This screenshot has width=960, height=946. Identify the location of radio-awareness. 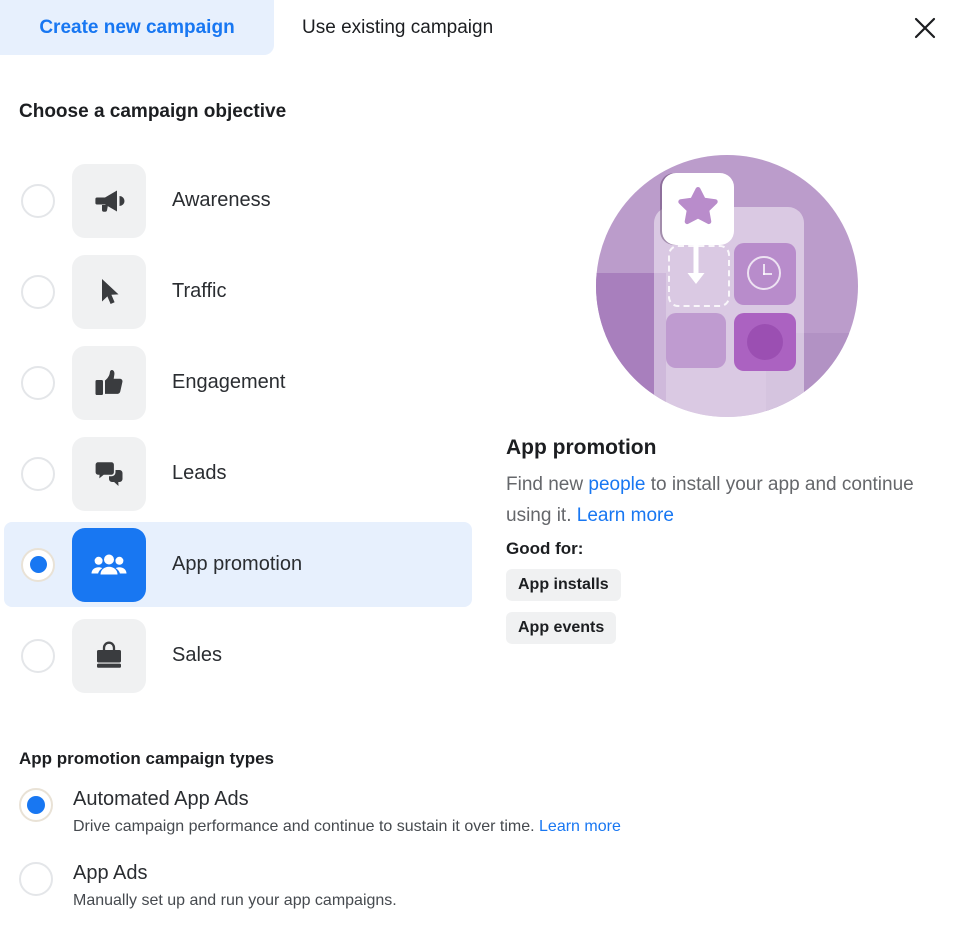
(38, 200).